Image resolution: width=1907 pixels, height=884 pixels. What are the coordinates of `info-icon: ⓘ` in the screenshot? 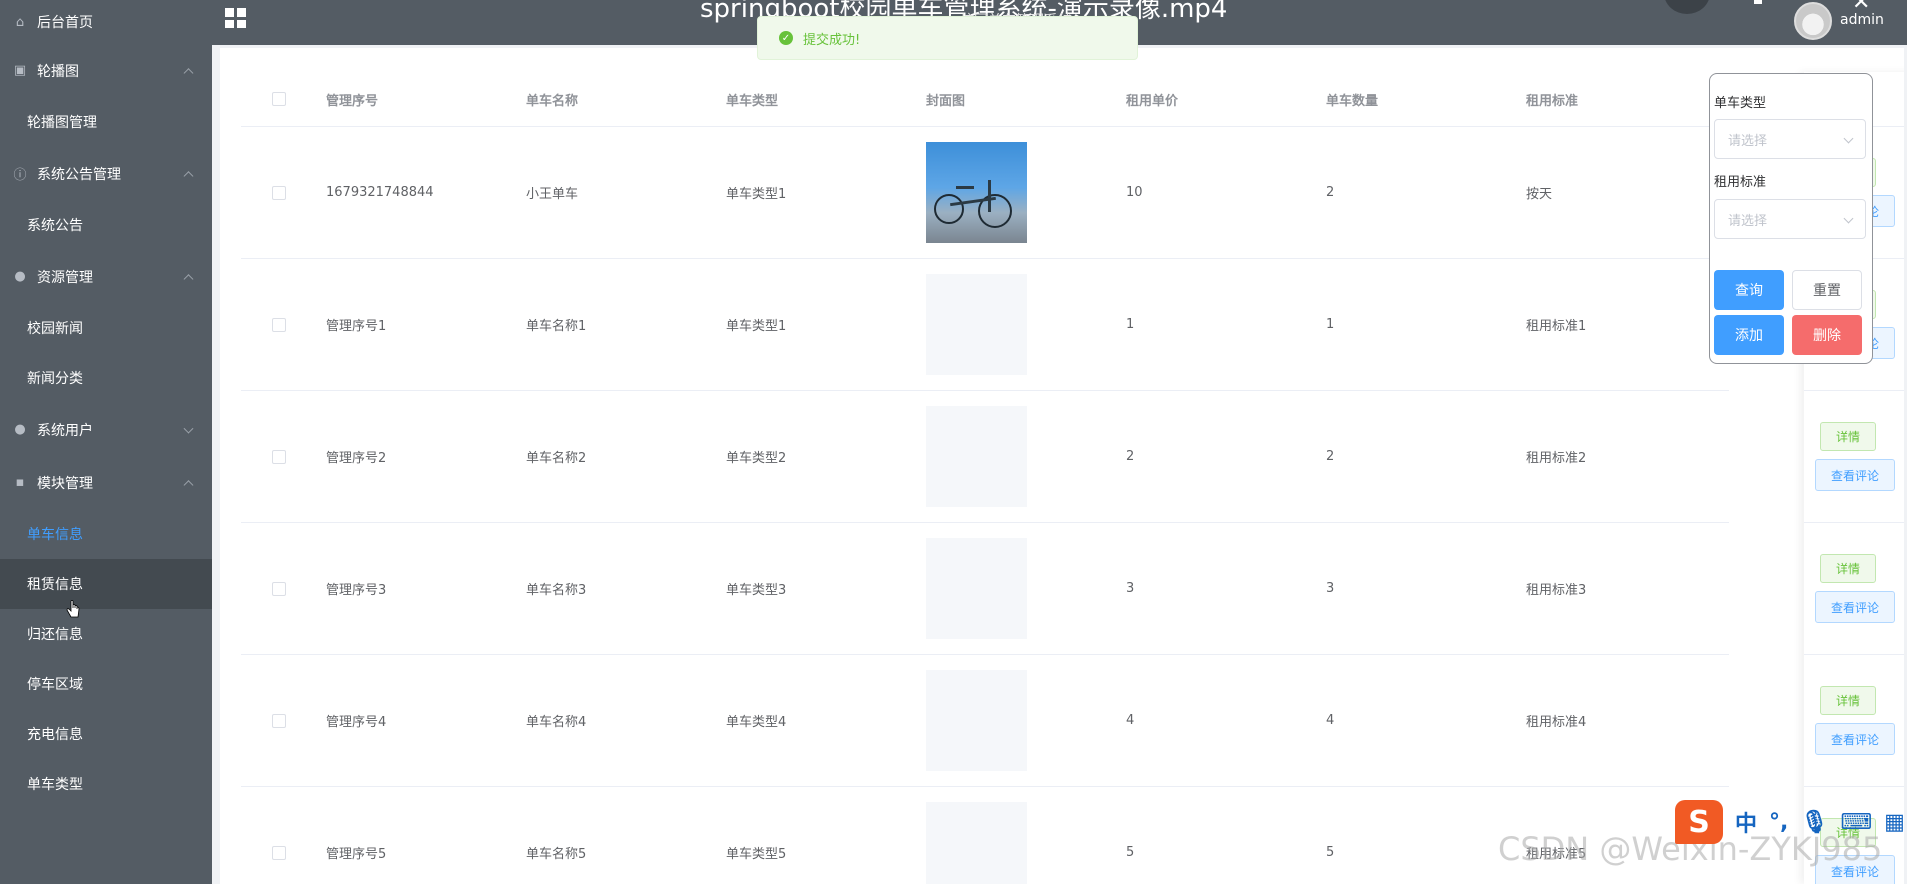 It's located at (20, 175).